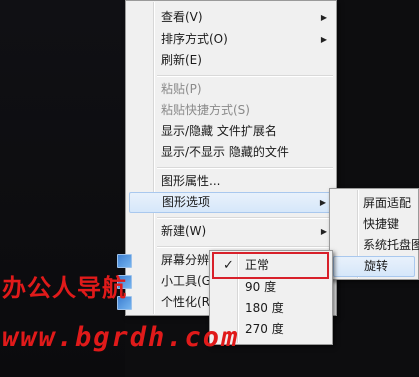 Image resolution: width=419 pixels, height=377 pixels. Describe the element at coordinates (188, 281) in the screenshot. I see `menu-item-gadgets-label: 小工具(G)` at that location.